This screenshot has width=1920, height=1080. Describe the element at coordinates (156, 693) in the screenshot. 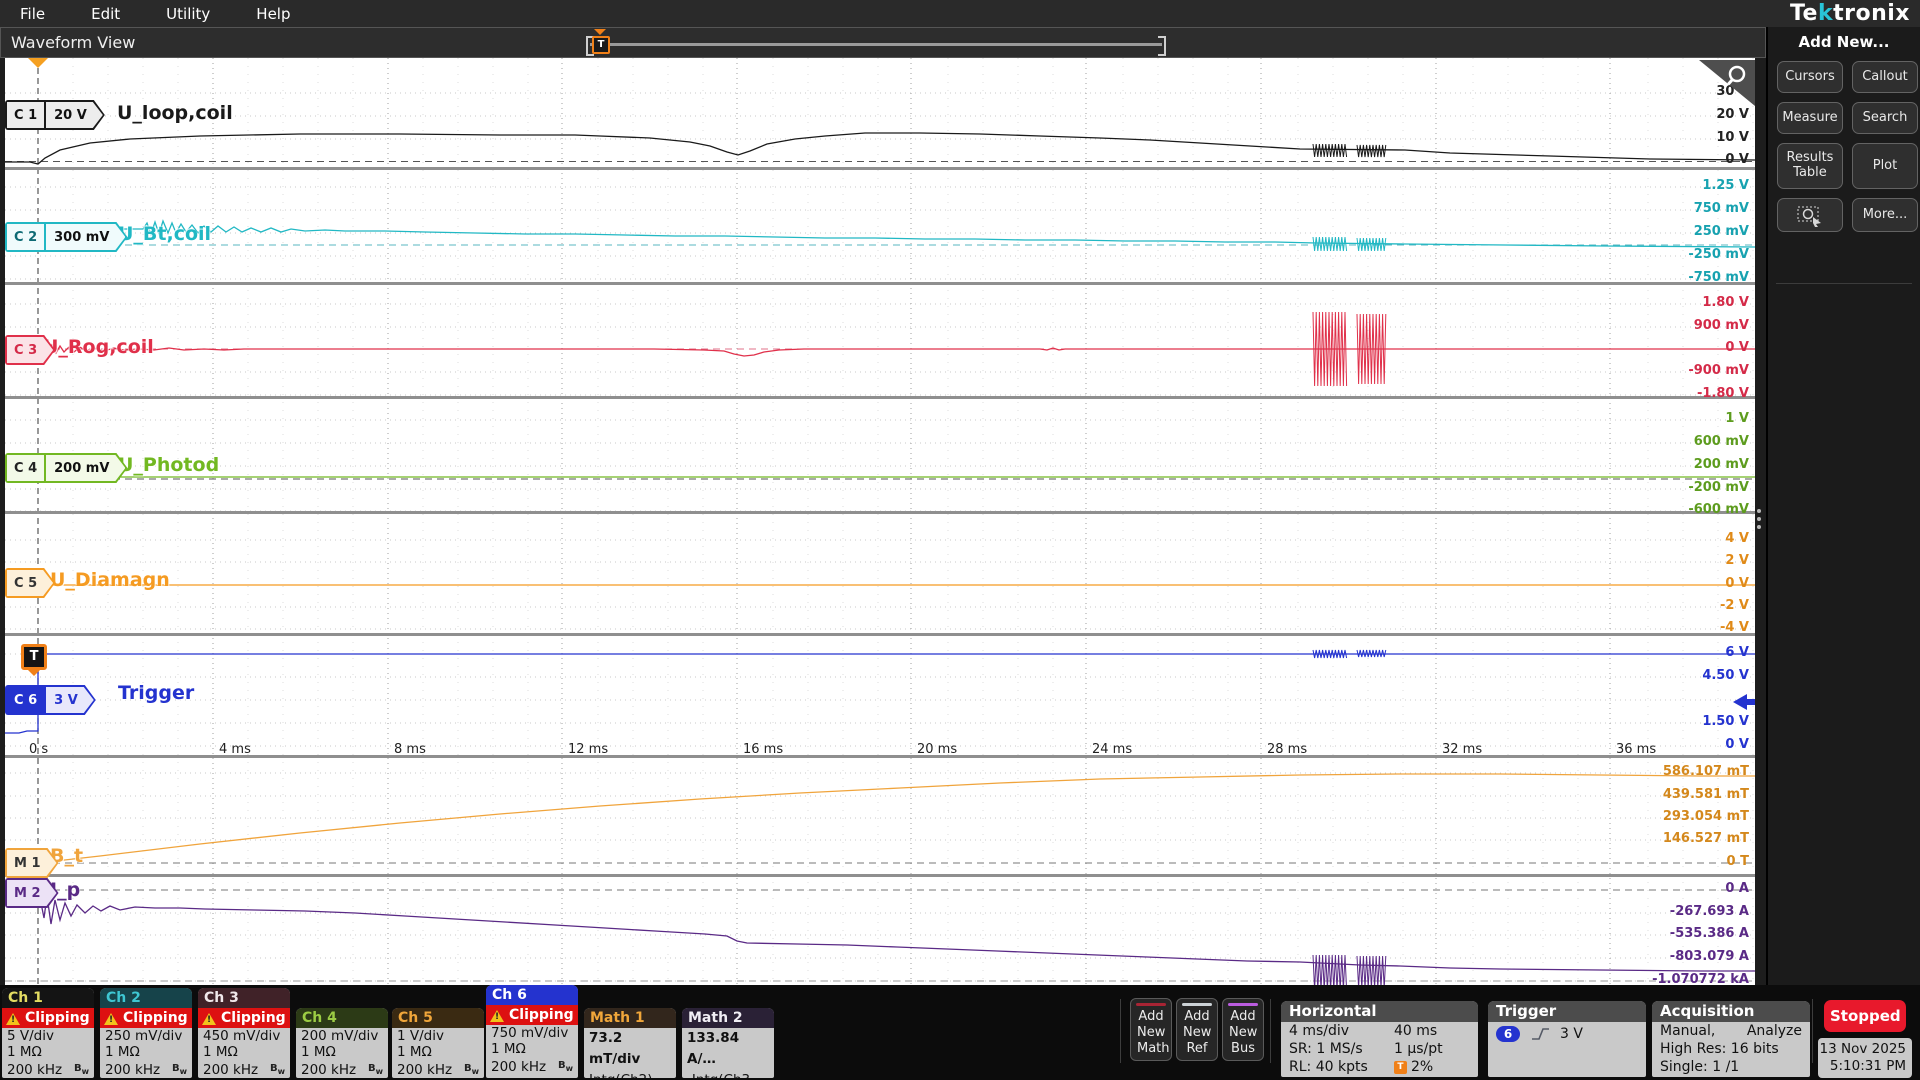

I see `trace-label-trigger: Trigger` at that location.